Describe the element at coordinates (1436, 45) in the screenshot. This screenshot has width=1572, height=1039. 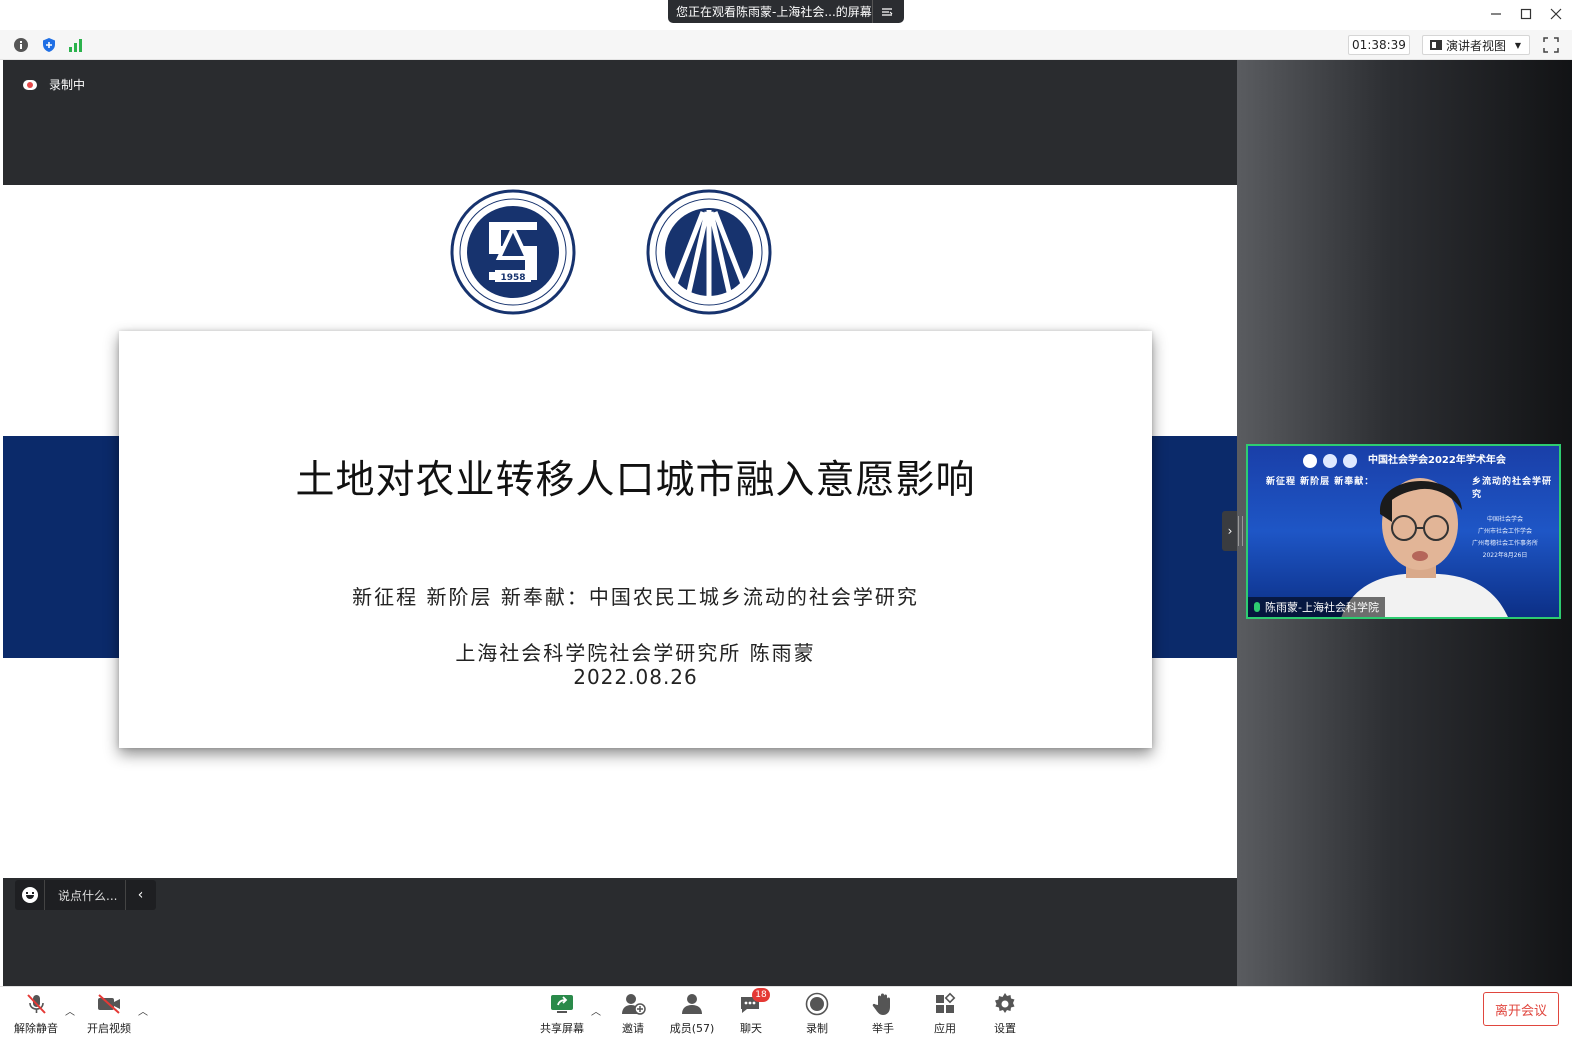
I see `speaker-view-icon` at that location.